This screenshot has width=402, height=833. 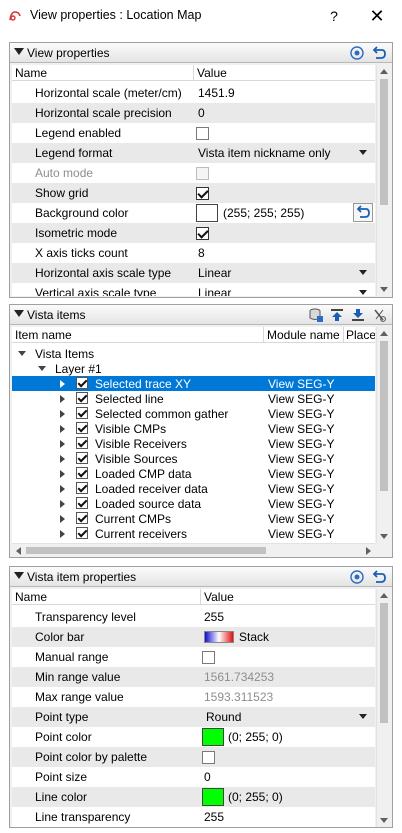 I want to click on target-icon, so click(x=357, y=53).